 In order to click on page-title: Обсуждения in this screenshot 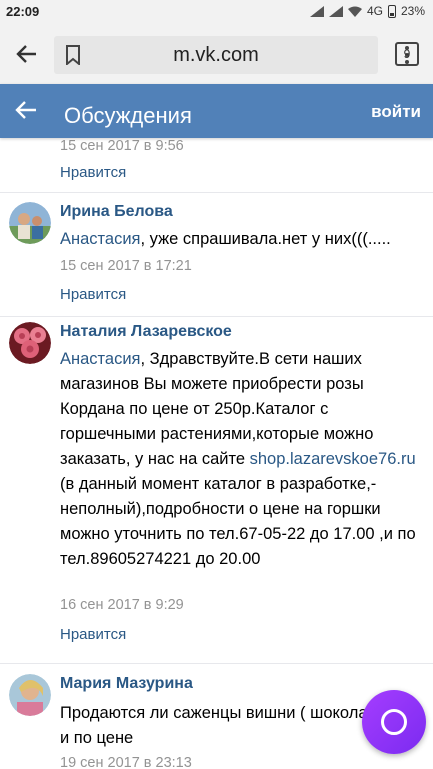, I will do `click(128, 115)`.